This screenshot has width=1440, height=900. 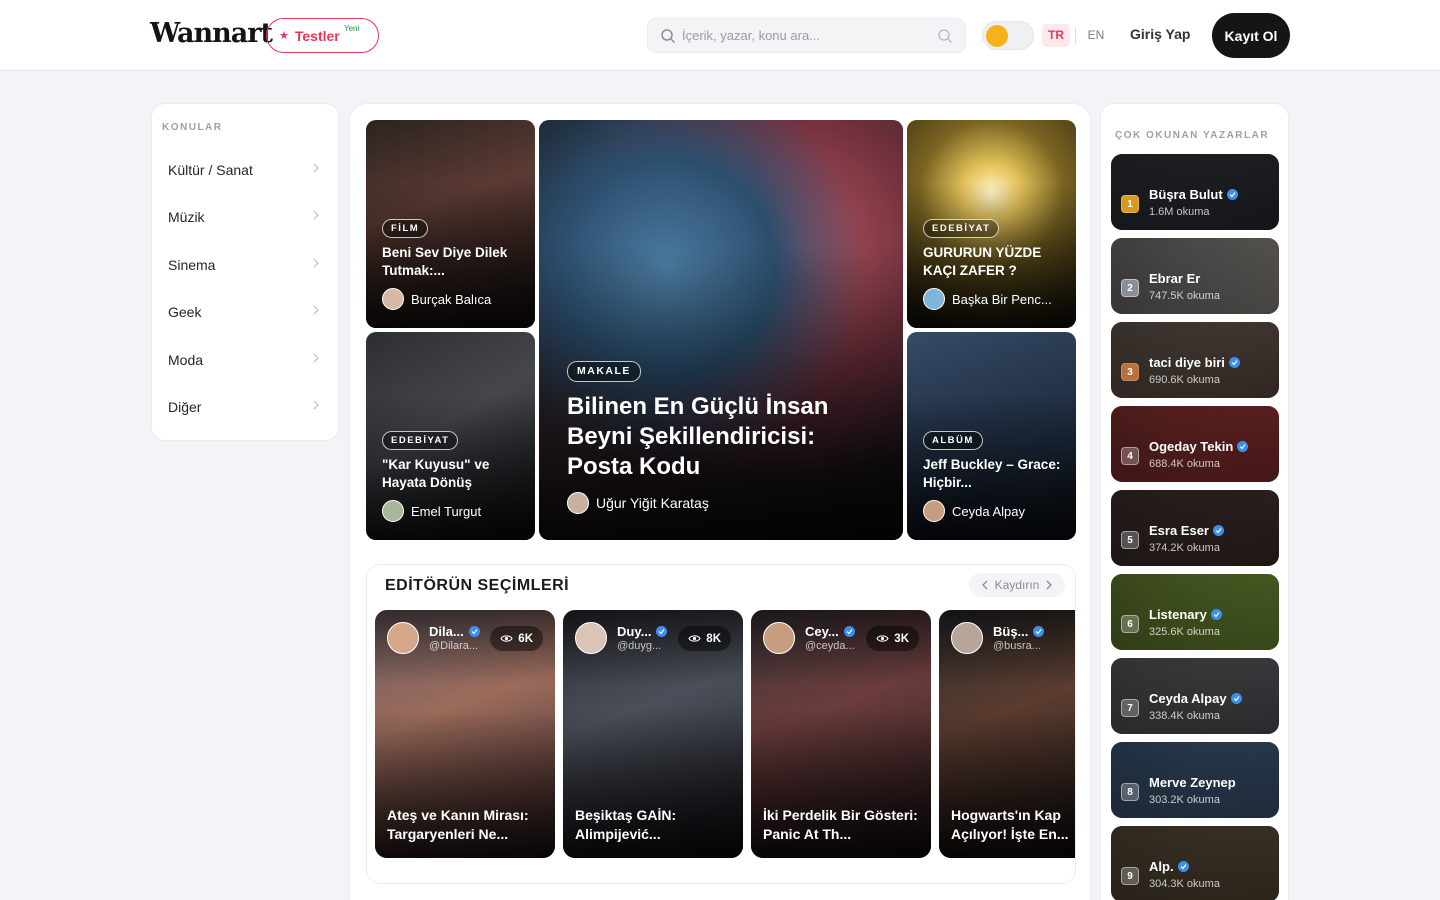 I want to click on tests-button: ★ Testler Yeni, so click(x=322, y=35).